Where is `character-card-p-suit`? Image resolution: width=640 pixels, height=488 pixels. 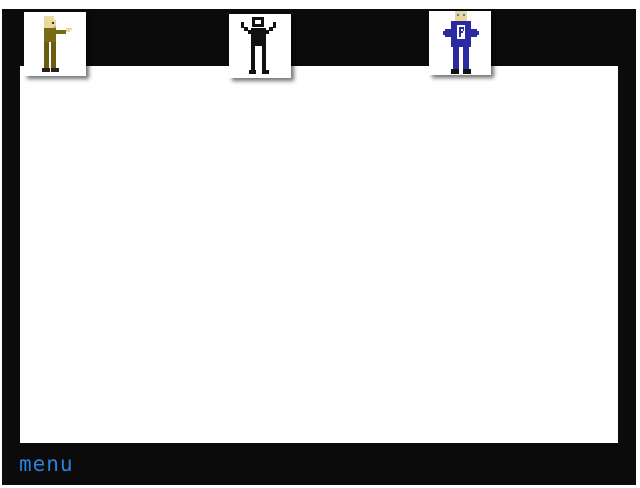 character-card-p-suit is located at coordinates (460, 43).